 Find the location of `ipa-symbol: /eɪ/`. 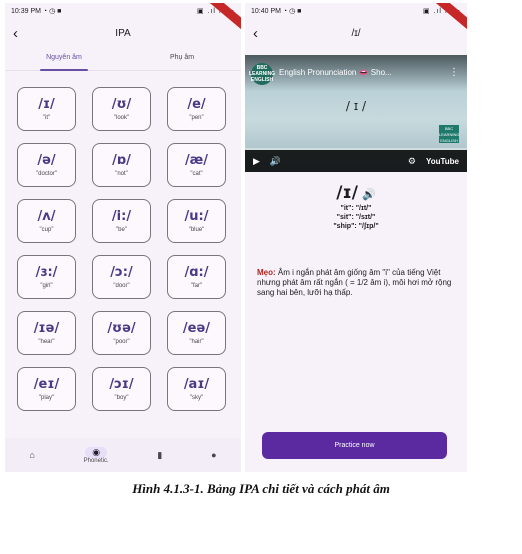

ipa-symbol: /eɪ/ is located at coordinates (46, 384).